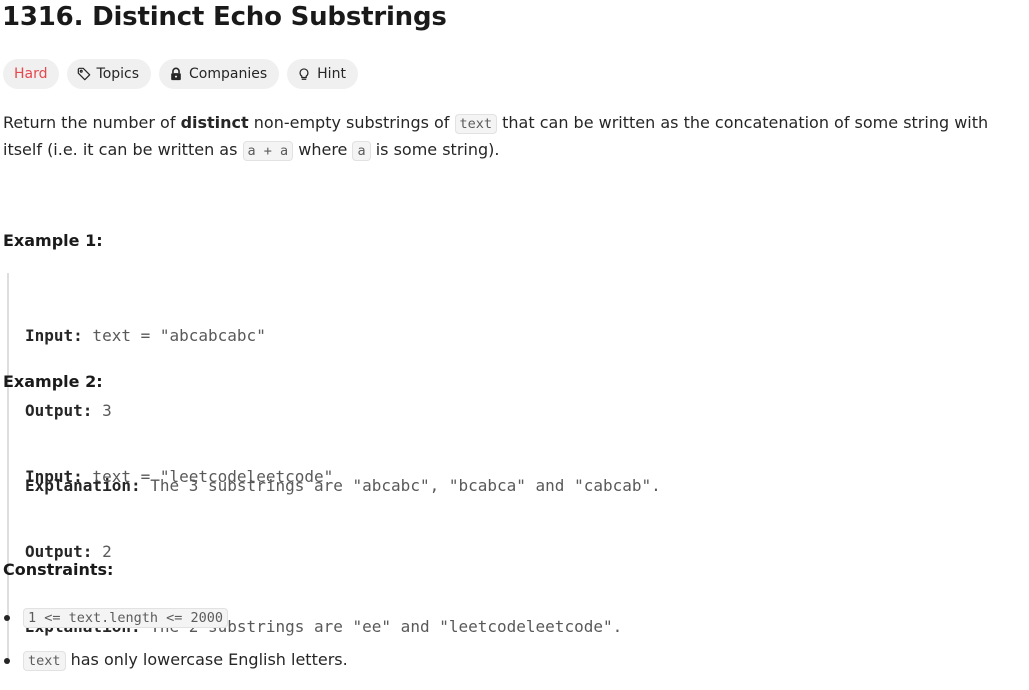 The height and width of the screenshot is (690, 1029). Describe the element at coordinates (208, 476) in the screenshot. I see `input-value: text = "leetcodeleetcode"` at that location.